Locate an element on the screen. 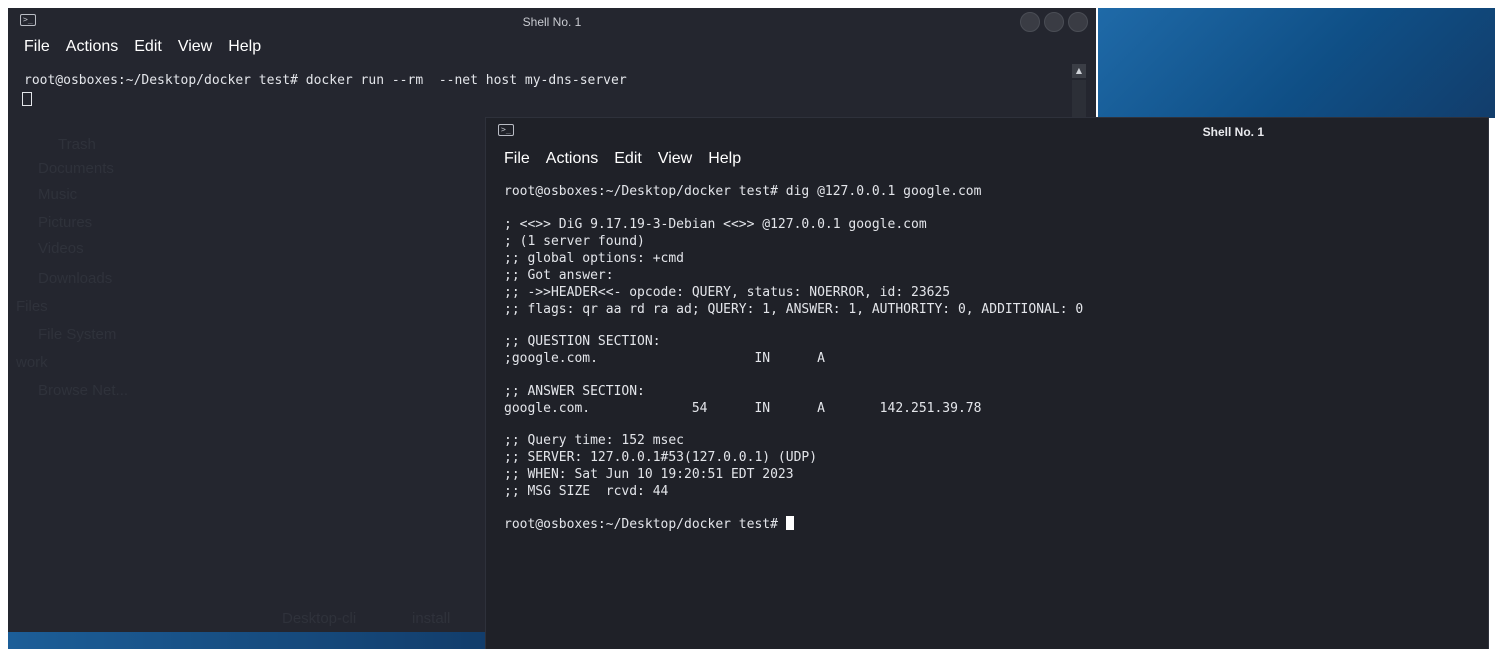  terminal-prompt-line: root@osboxes:~/Desktop/docker test# is located at coordinates (649, 524).